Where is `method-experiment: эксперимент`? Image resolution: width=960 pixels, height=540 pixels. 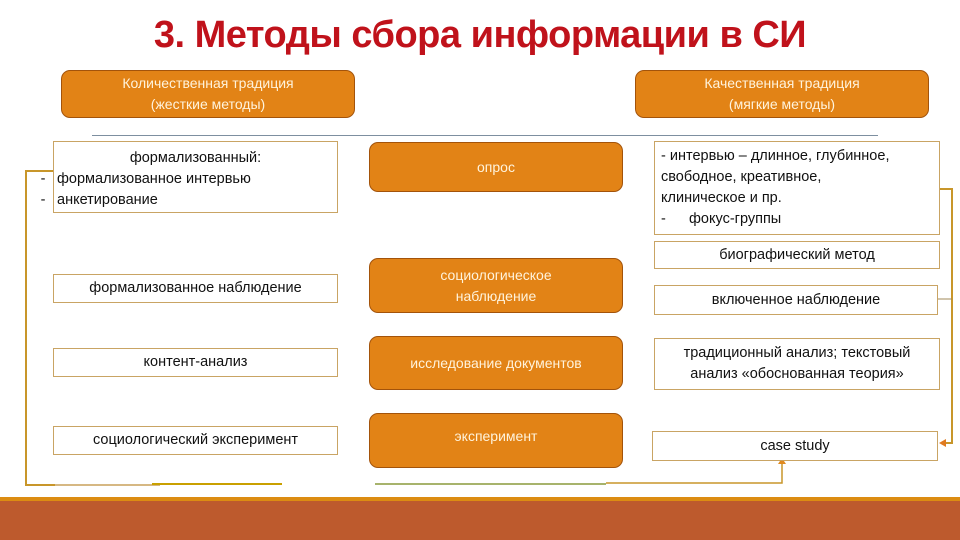 method-experiment: эксперимент is located at coordinates (496, 440).